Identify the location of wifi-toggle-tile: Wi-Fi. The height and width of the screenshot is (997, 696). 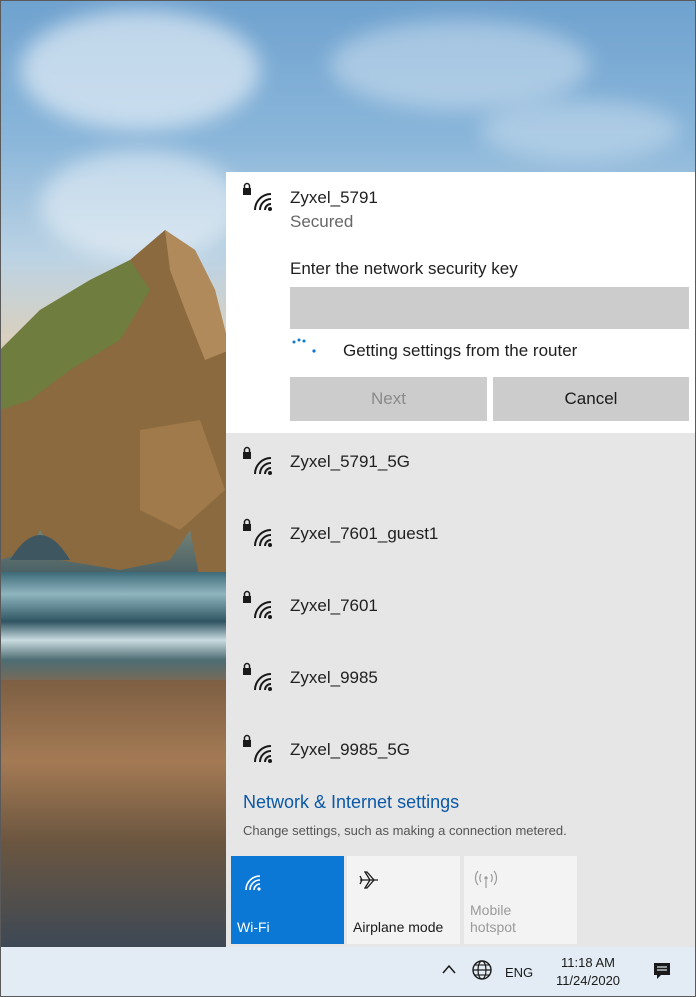
(287, 900).